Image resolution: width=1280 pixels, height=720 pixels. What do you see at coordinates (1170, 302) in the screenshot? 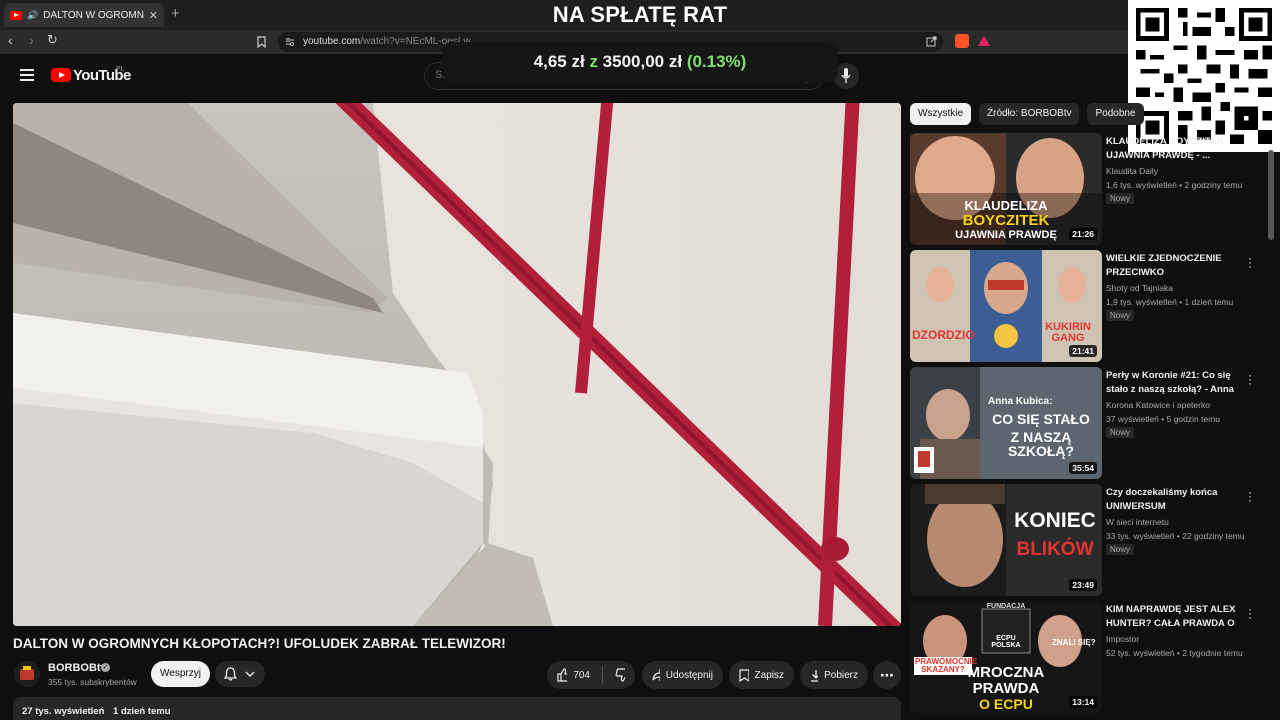
I see `recommendation-meta: 1,9 tys. wyświetleń • 1 dzień temu` at bounding box center [1170, 302].